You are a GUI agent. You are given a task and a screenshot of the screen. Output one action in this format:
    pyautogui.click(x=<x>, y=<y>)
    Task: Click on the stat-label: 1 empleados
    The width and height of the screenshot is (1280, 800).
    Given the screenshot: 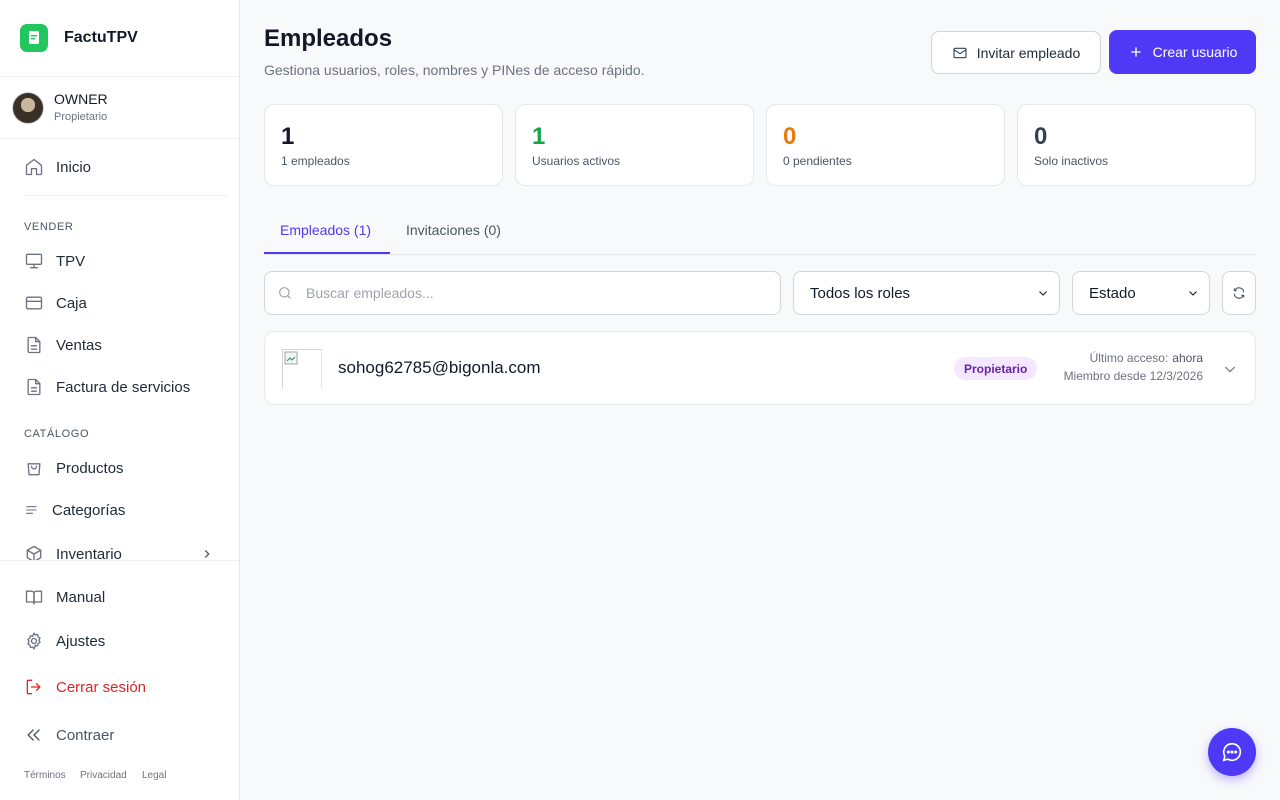 What is the action you would take?
    pyautogui.click(x=315, y=161)
    